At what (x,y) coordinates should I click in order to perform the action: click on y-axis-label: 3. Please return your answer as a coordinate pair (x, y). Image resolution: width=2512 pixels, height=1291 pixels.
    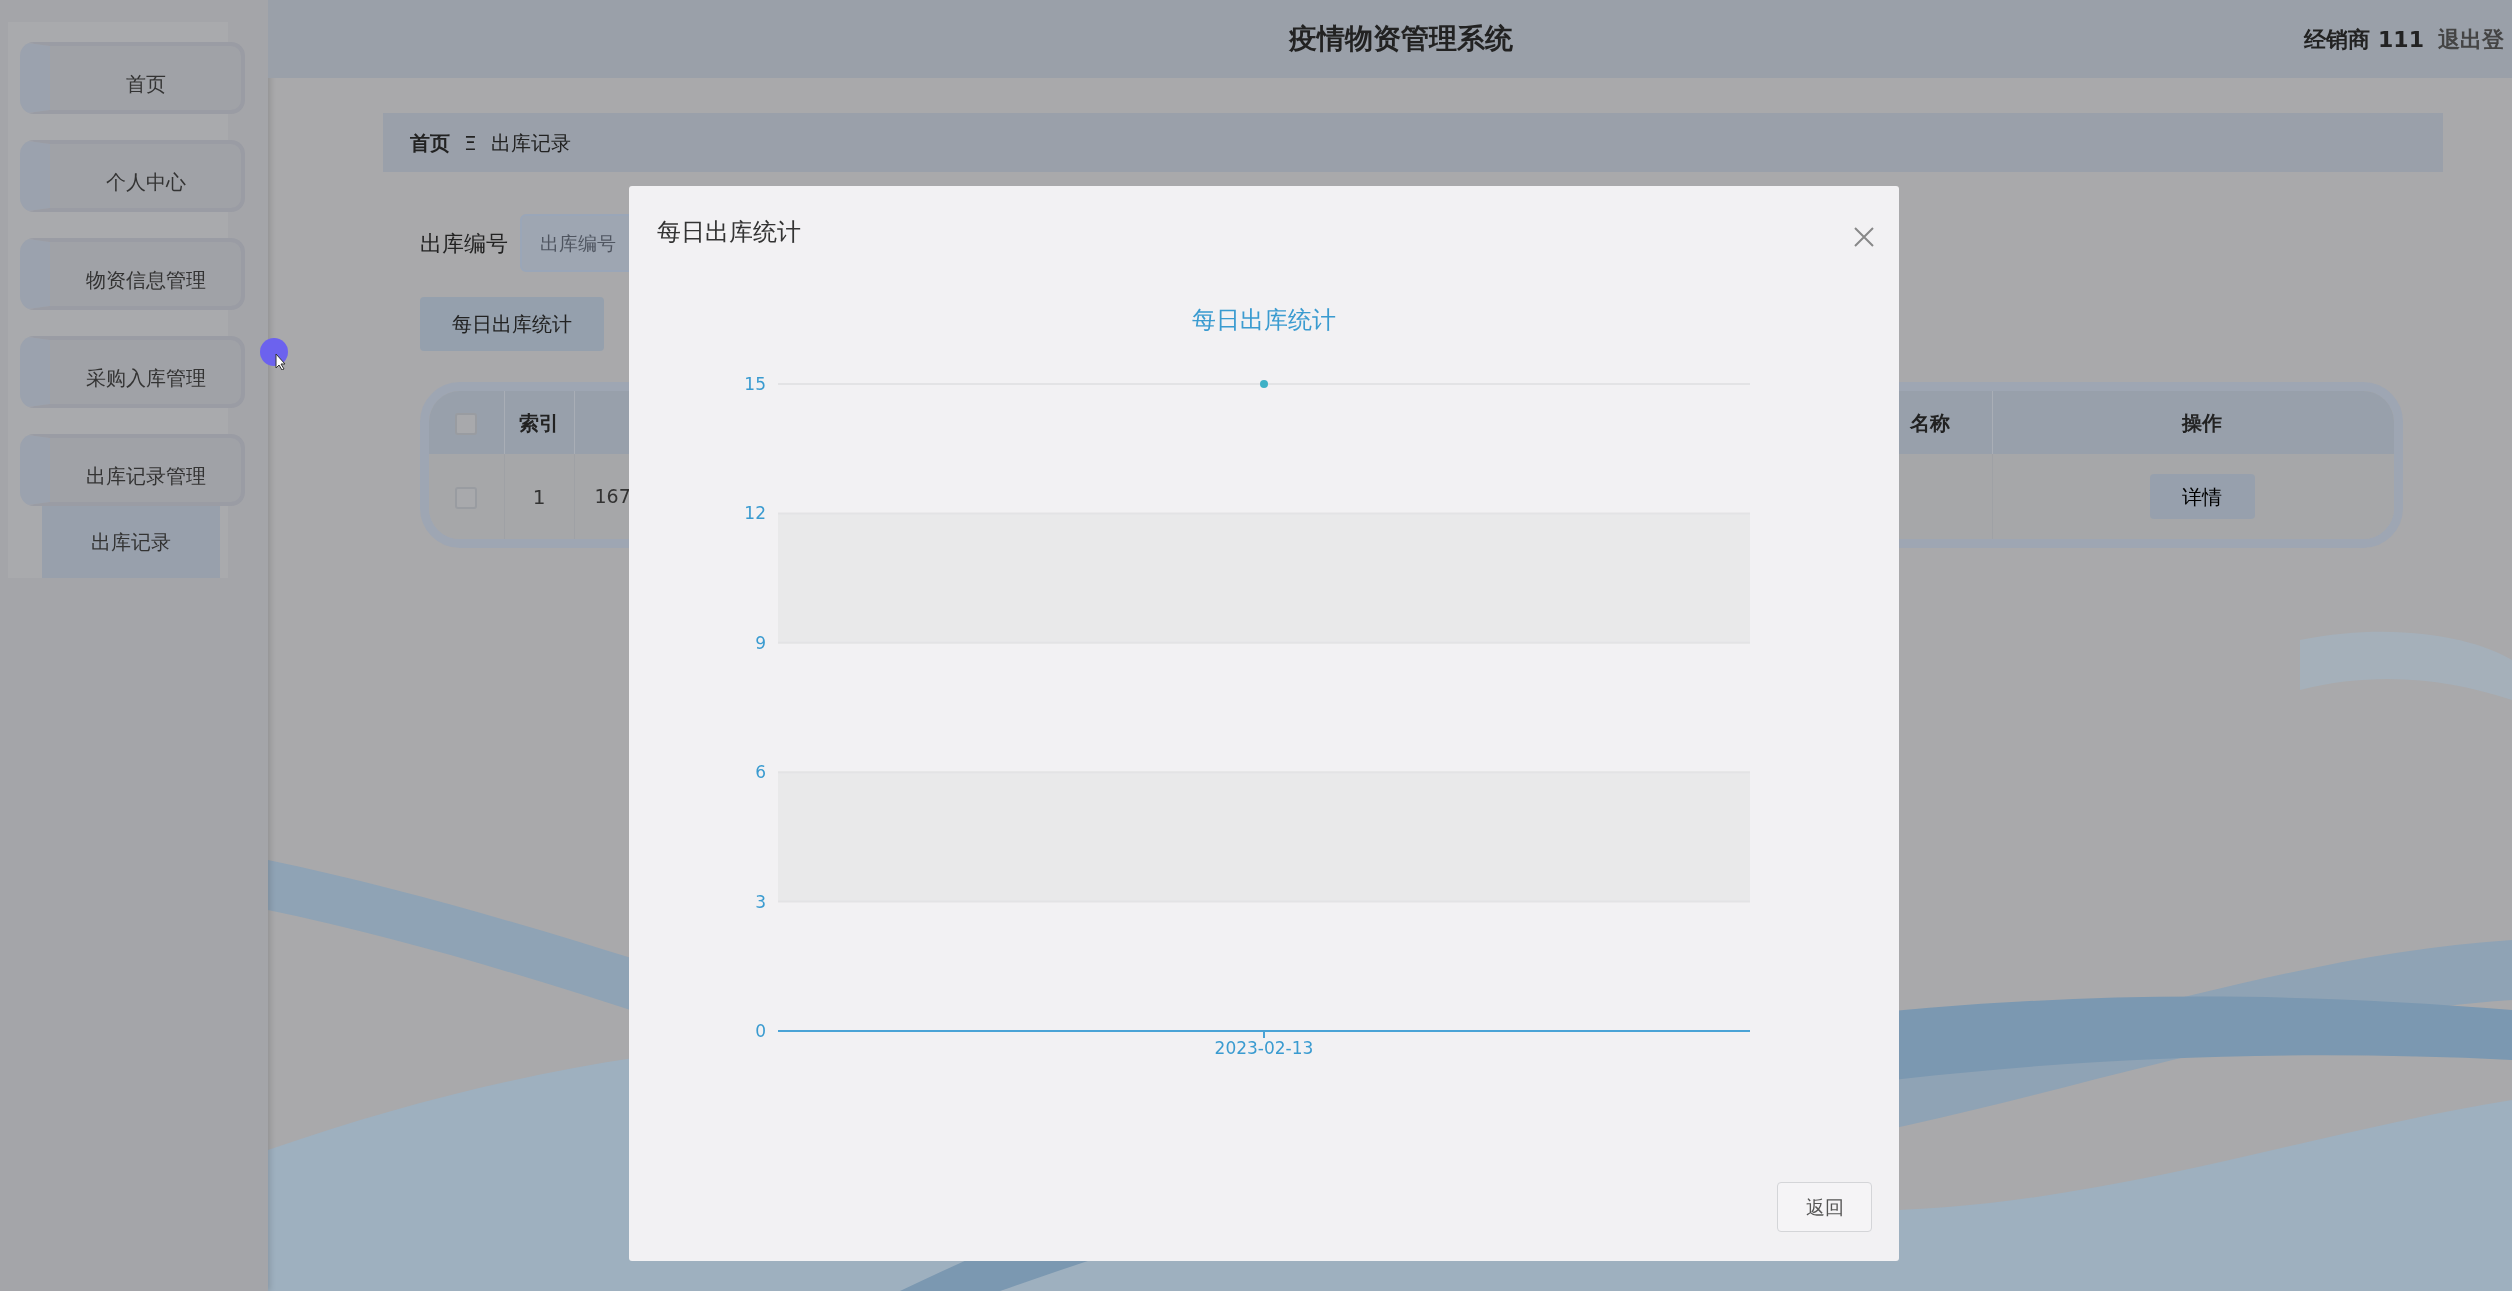
    Looking at the image, I should click on (760, 901).